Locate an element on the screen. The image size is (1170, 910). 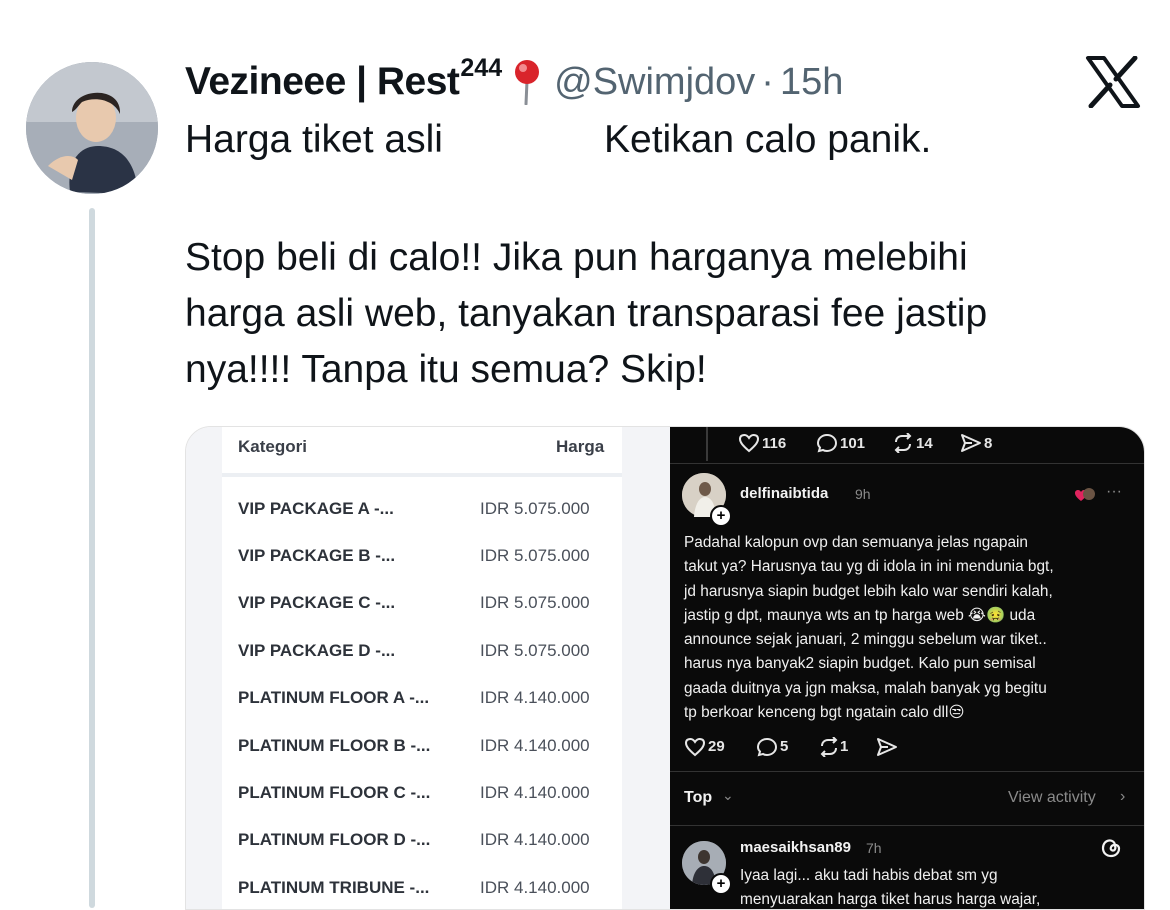
column-header-category: Kategori is located at coordinates (272, 446).